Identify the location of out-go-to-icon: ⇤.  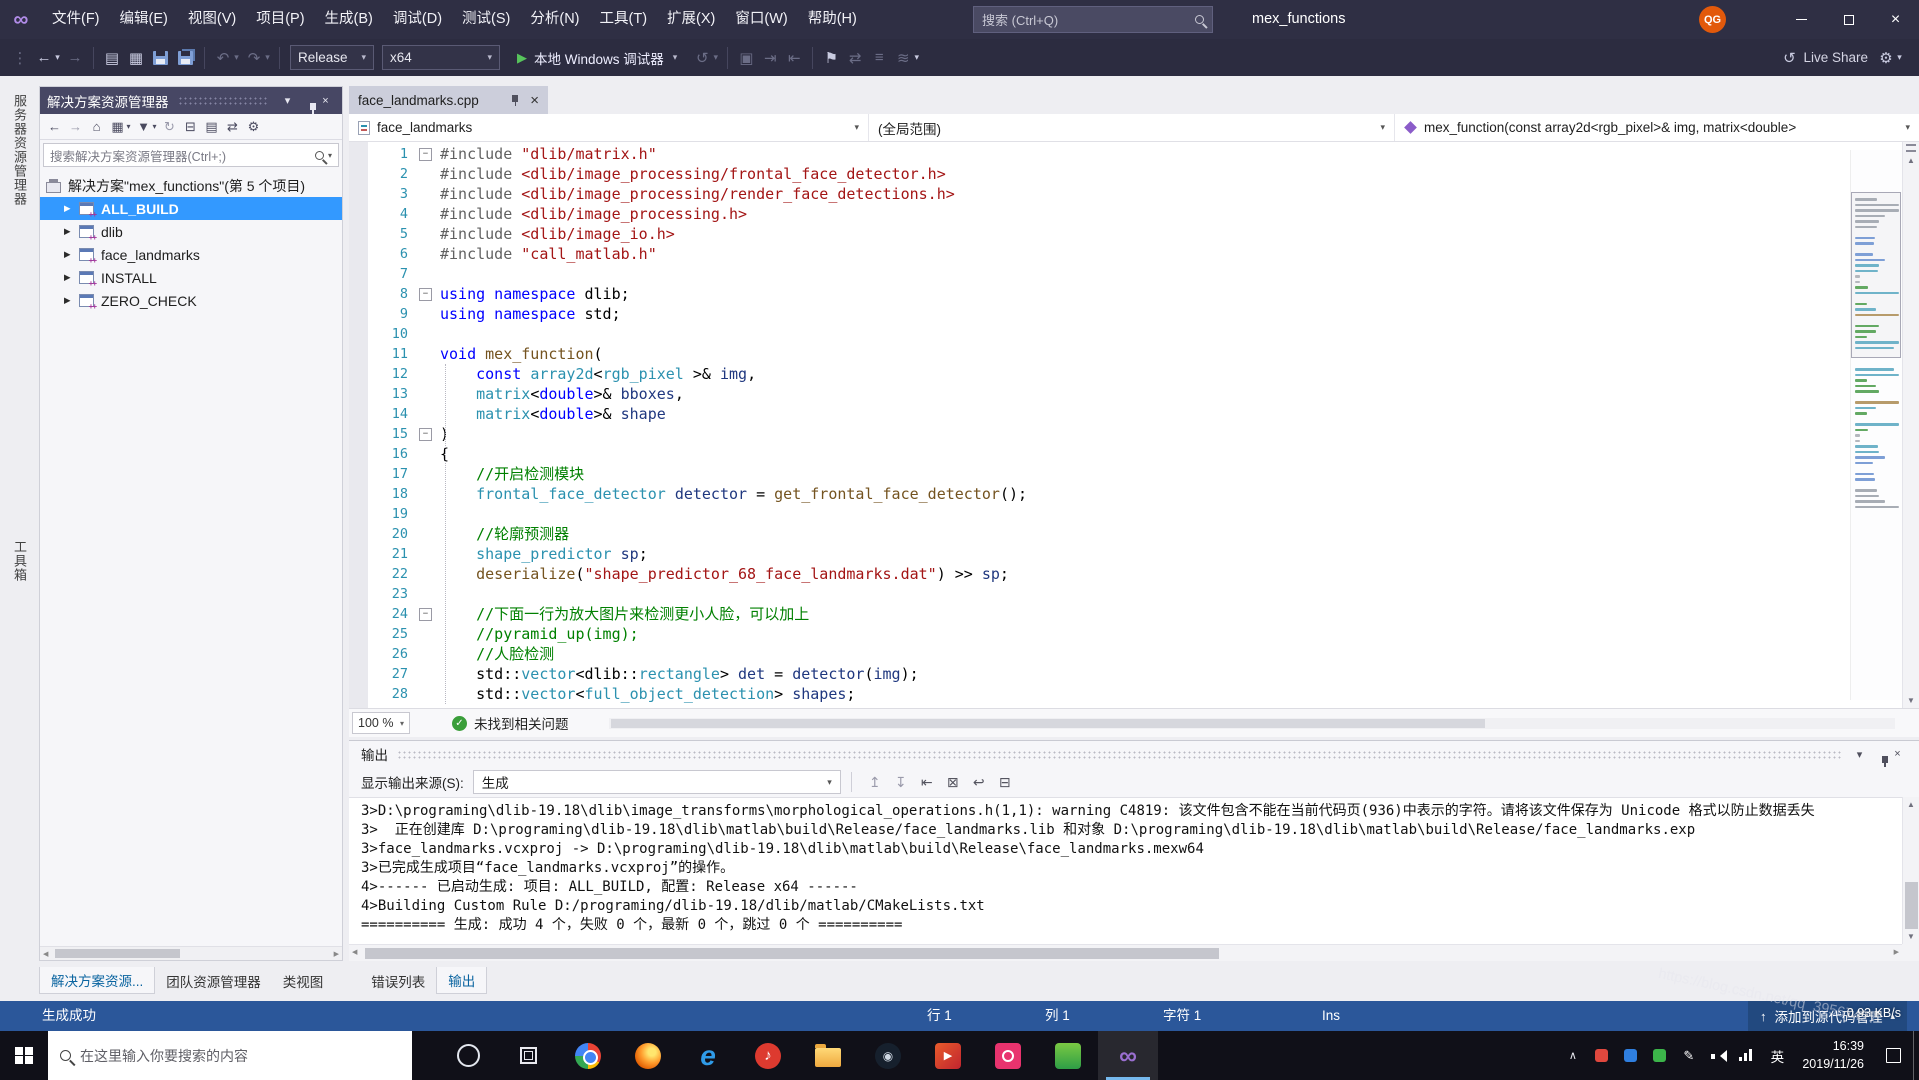
(927, 782).